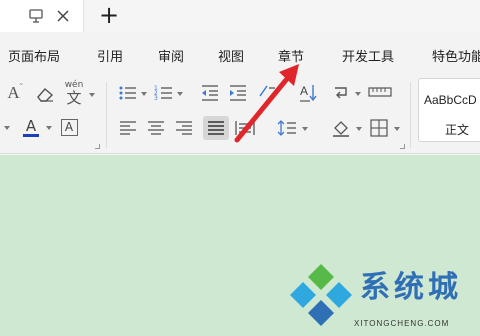 The height and width of the screenshot is (336, 480). I want to click on logo-icon, so click(321, 295).